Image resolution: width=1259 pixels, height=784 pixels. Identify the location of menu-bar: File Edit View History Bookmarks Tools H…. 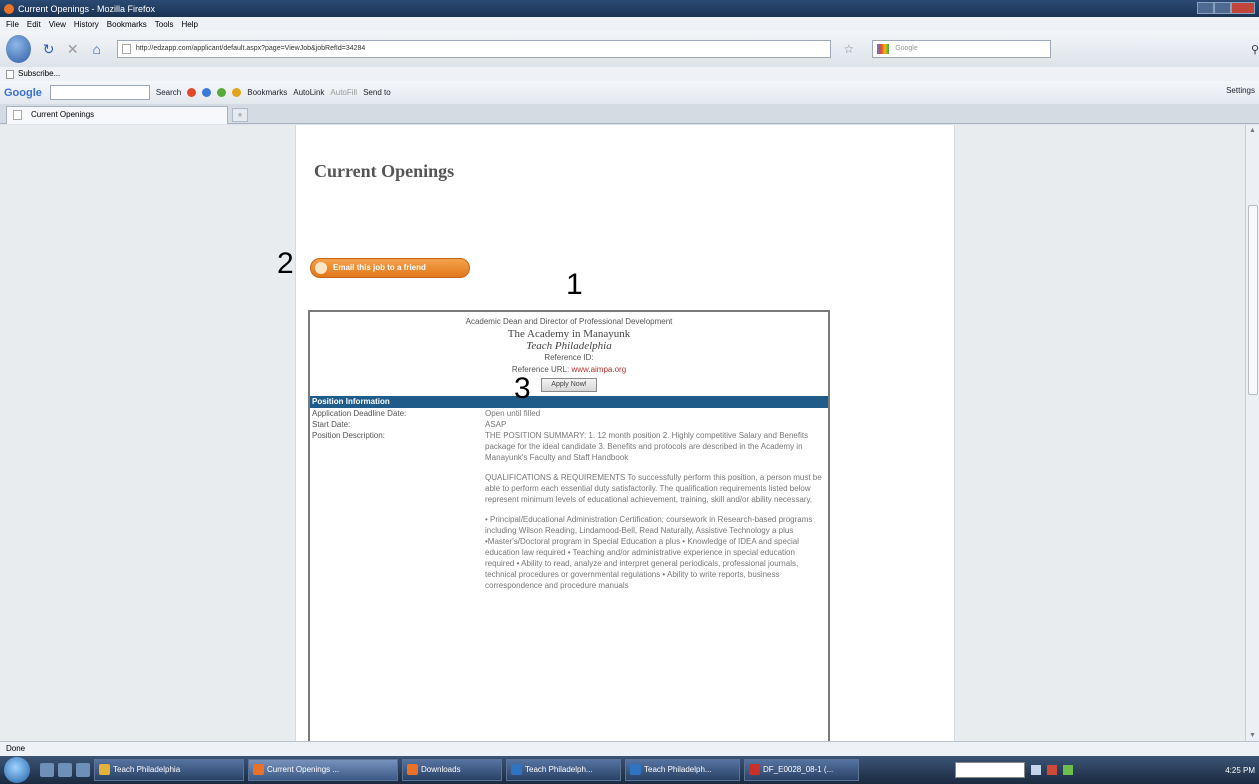
(629, 24).